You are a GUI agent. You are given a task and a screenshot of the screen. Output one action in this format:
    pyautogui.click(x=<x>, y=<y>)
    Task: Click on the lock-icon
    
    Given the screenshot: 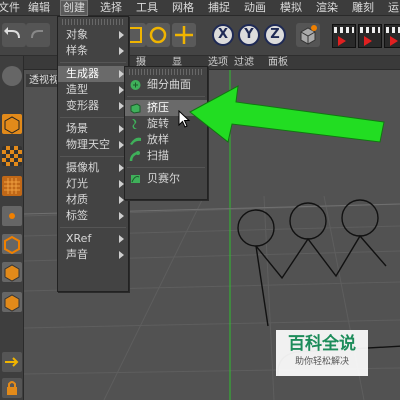 What is the action you would take?
    pyautogui.click(x=12, y=388)
    